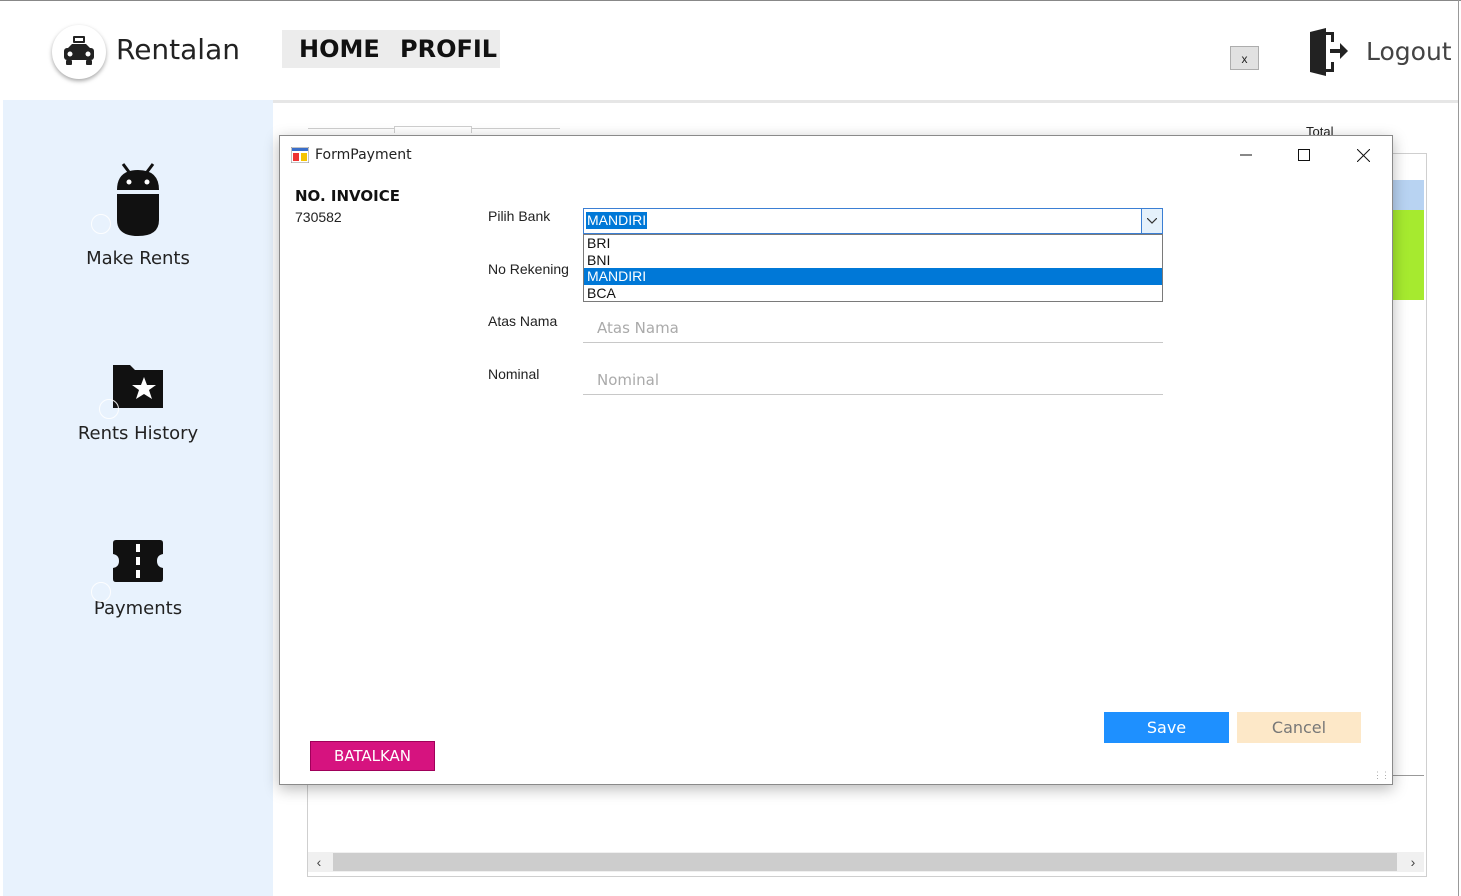 The width and height of the screenshot is (1461, 896). I want to click on close-button, so click(1363, 155).